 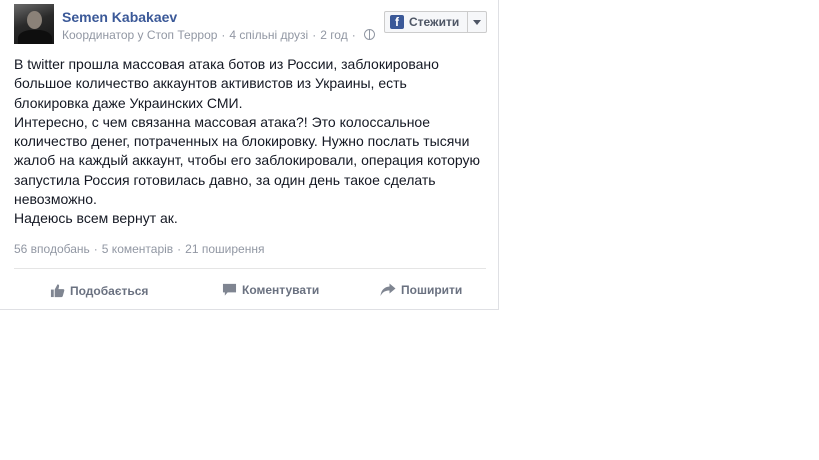 What do you see at coordinates (52, 249) in the screenshot?
I see `likes-count: 56 вподобань` at bounding box center [52, 249].